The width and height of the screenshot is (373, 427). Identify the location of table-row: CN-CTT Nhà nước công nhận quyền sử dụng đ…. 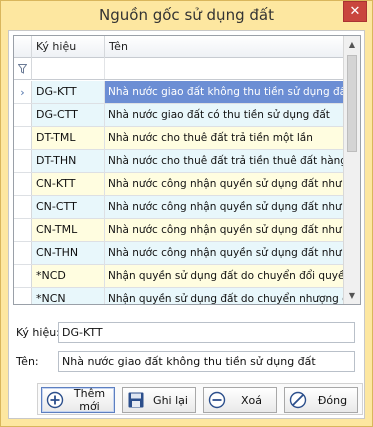
(179, 207).